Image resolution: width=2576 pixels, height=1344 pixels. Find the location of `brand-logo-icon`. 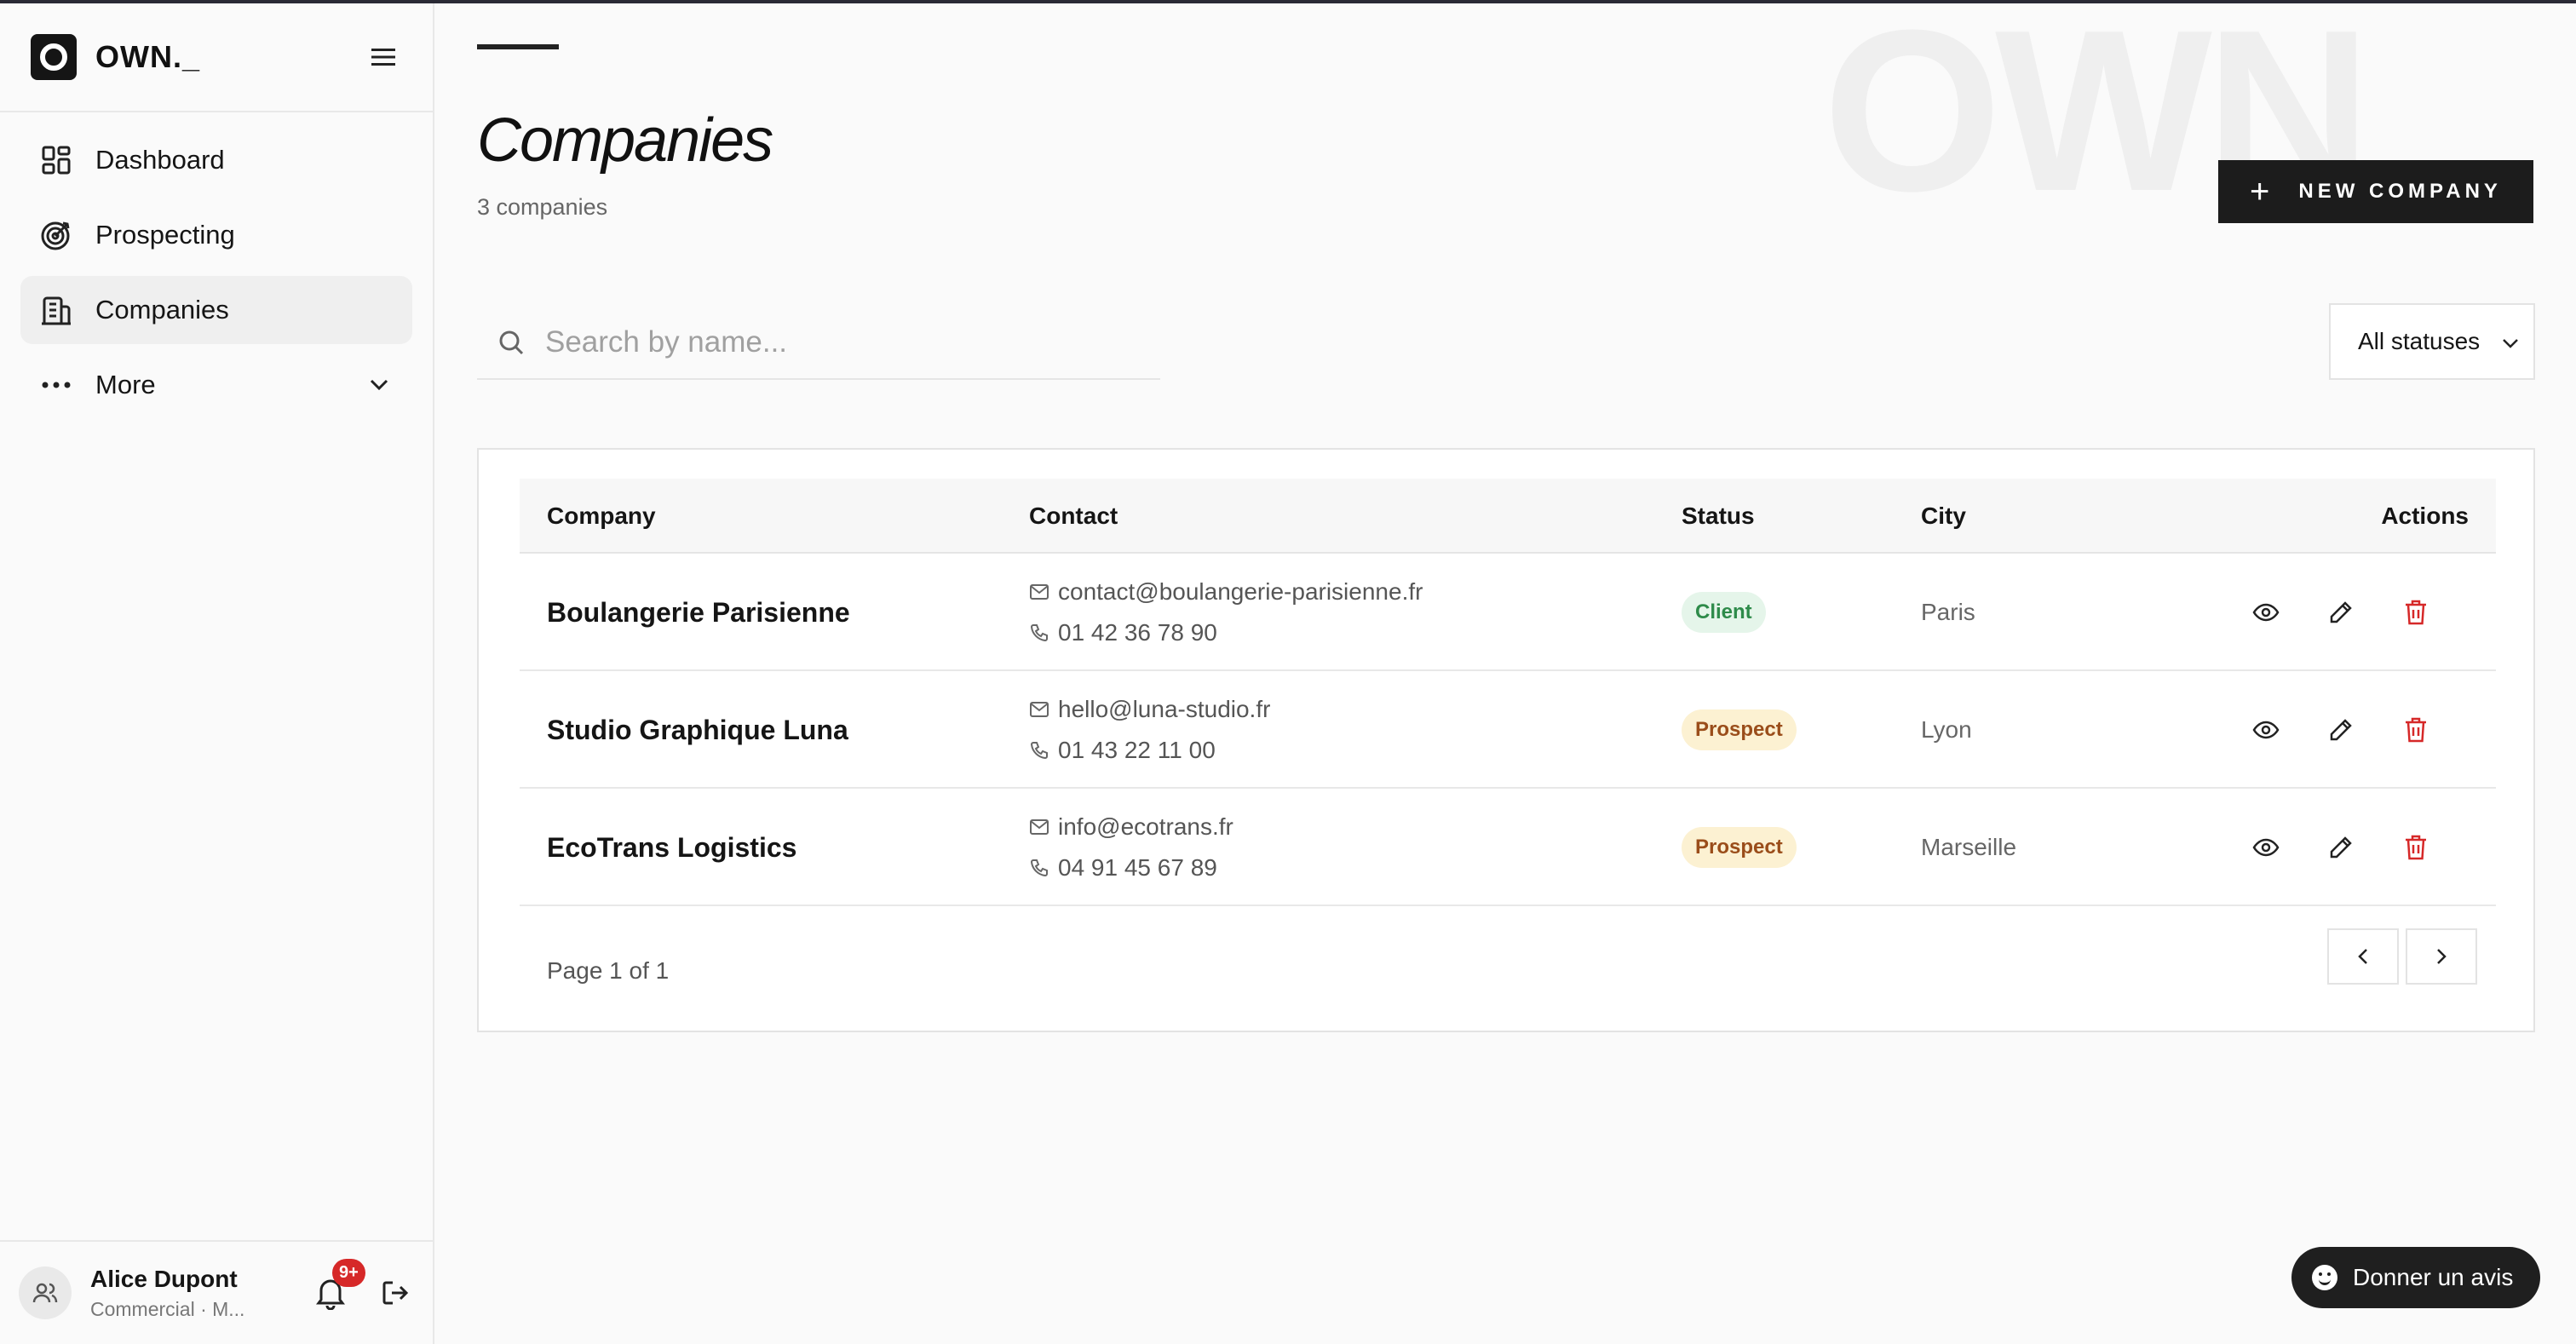

brand-logo-icon is located at coordinates (54, 57).